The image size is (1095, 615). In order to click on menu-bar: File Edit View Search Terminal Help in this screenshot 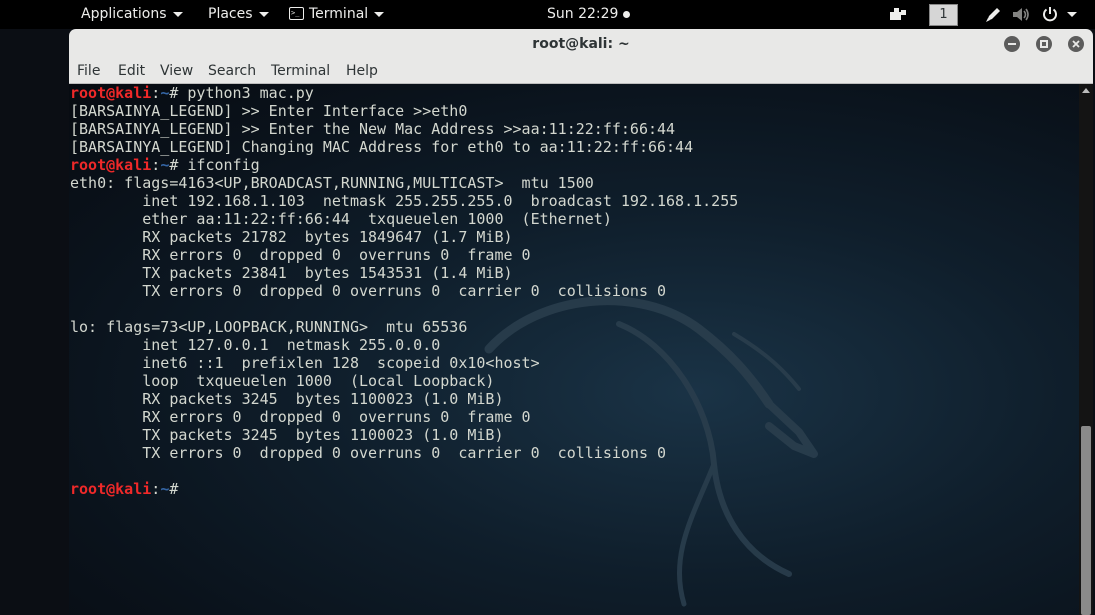, I will do `click(581, 72)`.